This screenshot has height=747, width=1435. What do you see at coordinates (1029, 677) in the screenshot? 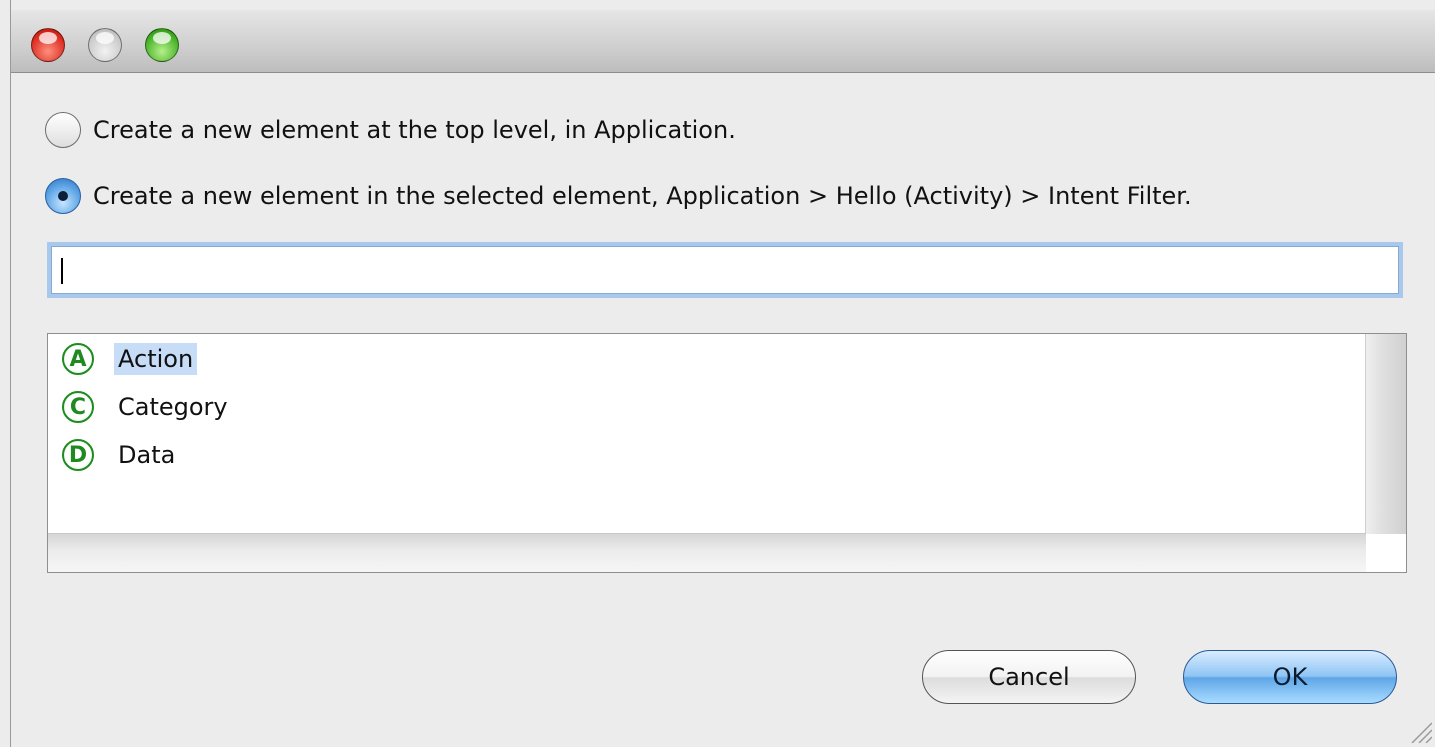
I see `cancel-button: Cancel` at bounding box center [1029, 677].